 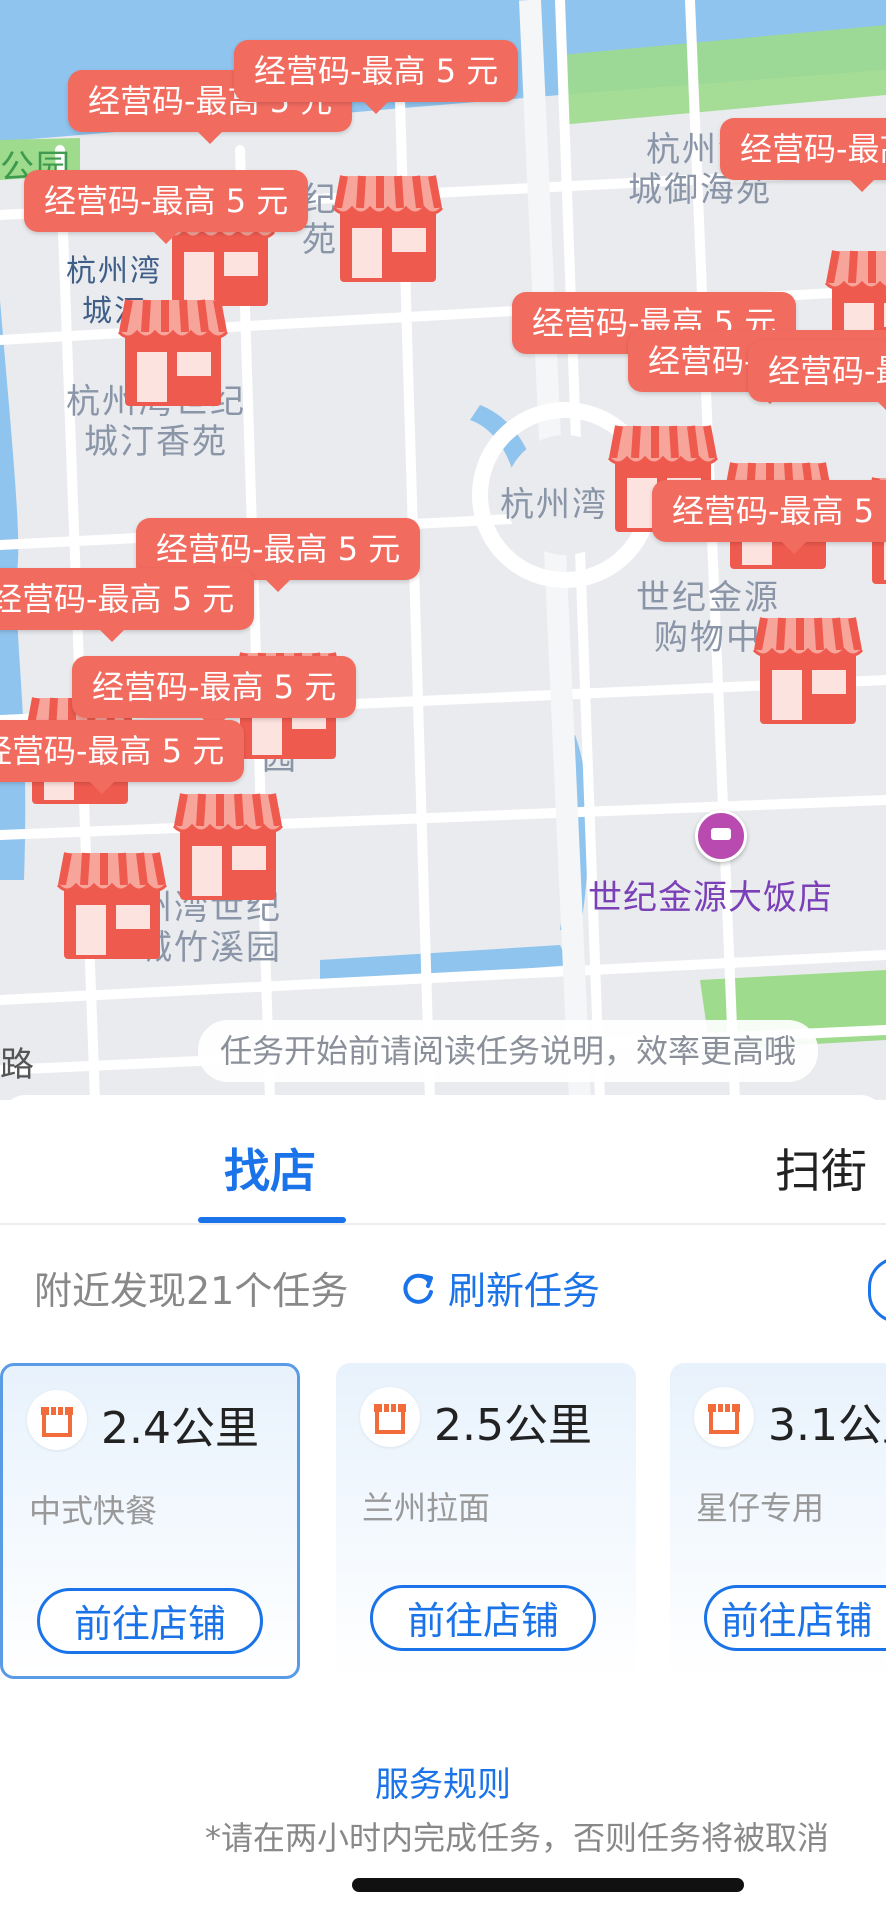 I want to click on task-category: 星仔专用, so click(x=760, y=1508).